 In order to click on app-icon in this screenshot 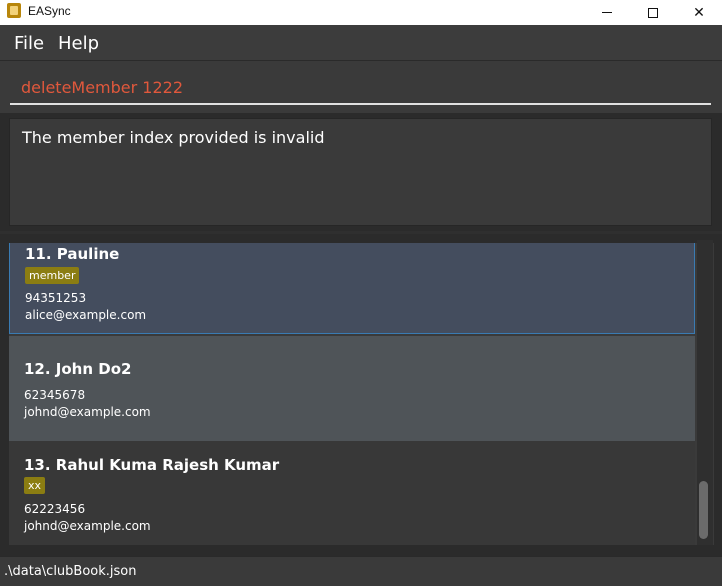, I will do `click(14, 10)`.